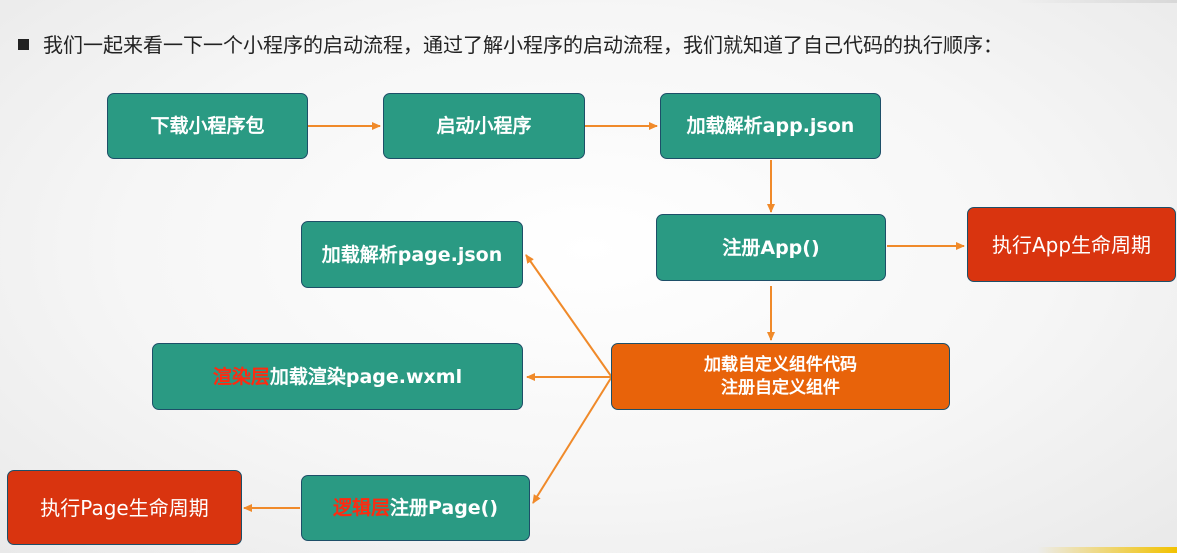 Image resolution: width=1177 pixels, height=553 pixels. I want to click on node-launch-miniprogram: 启动小程序, so click(484, 126).